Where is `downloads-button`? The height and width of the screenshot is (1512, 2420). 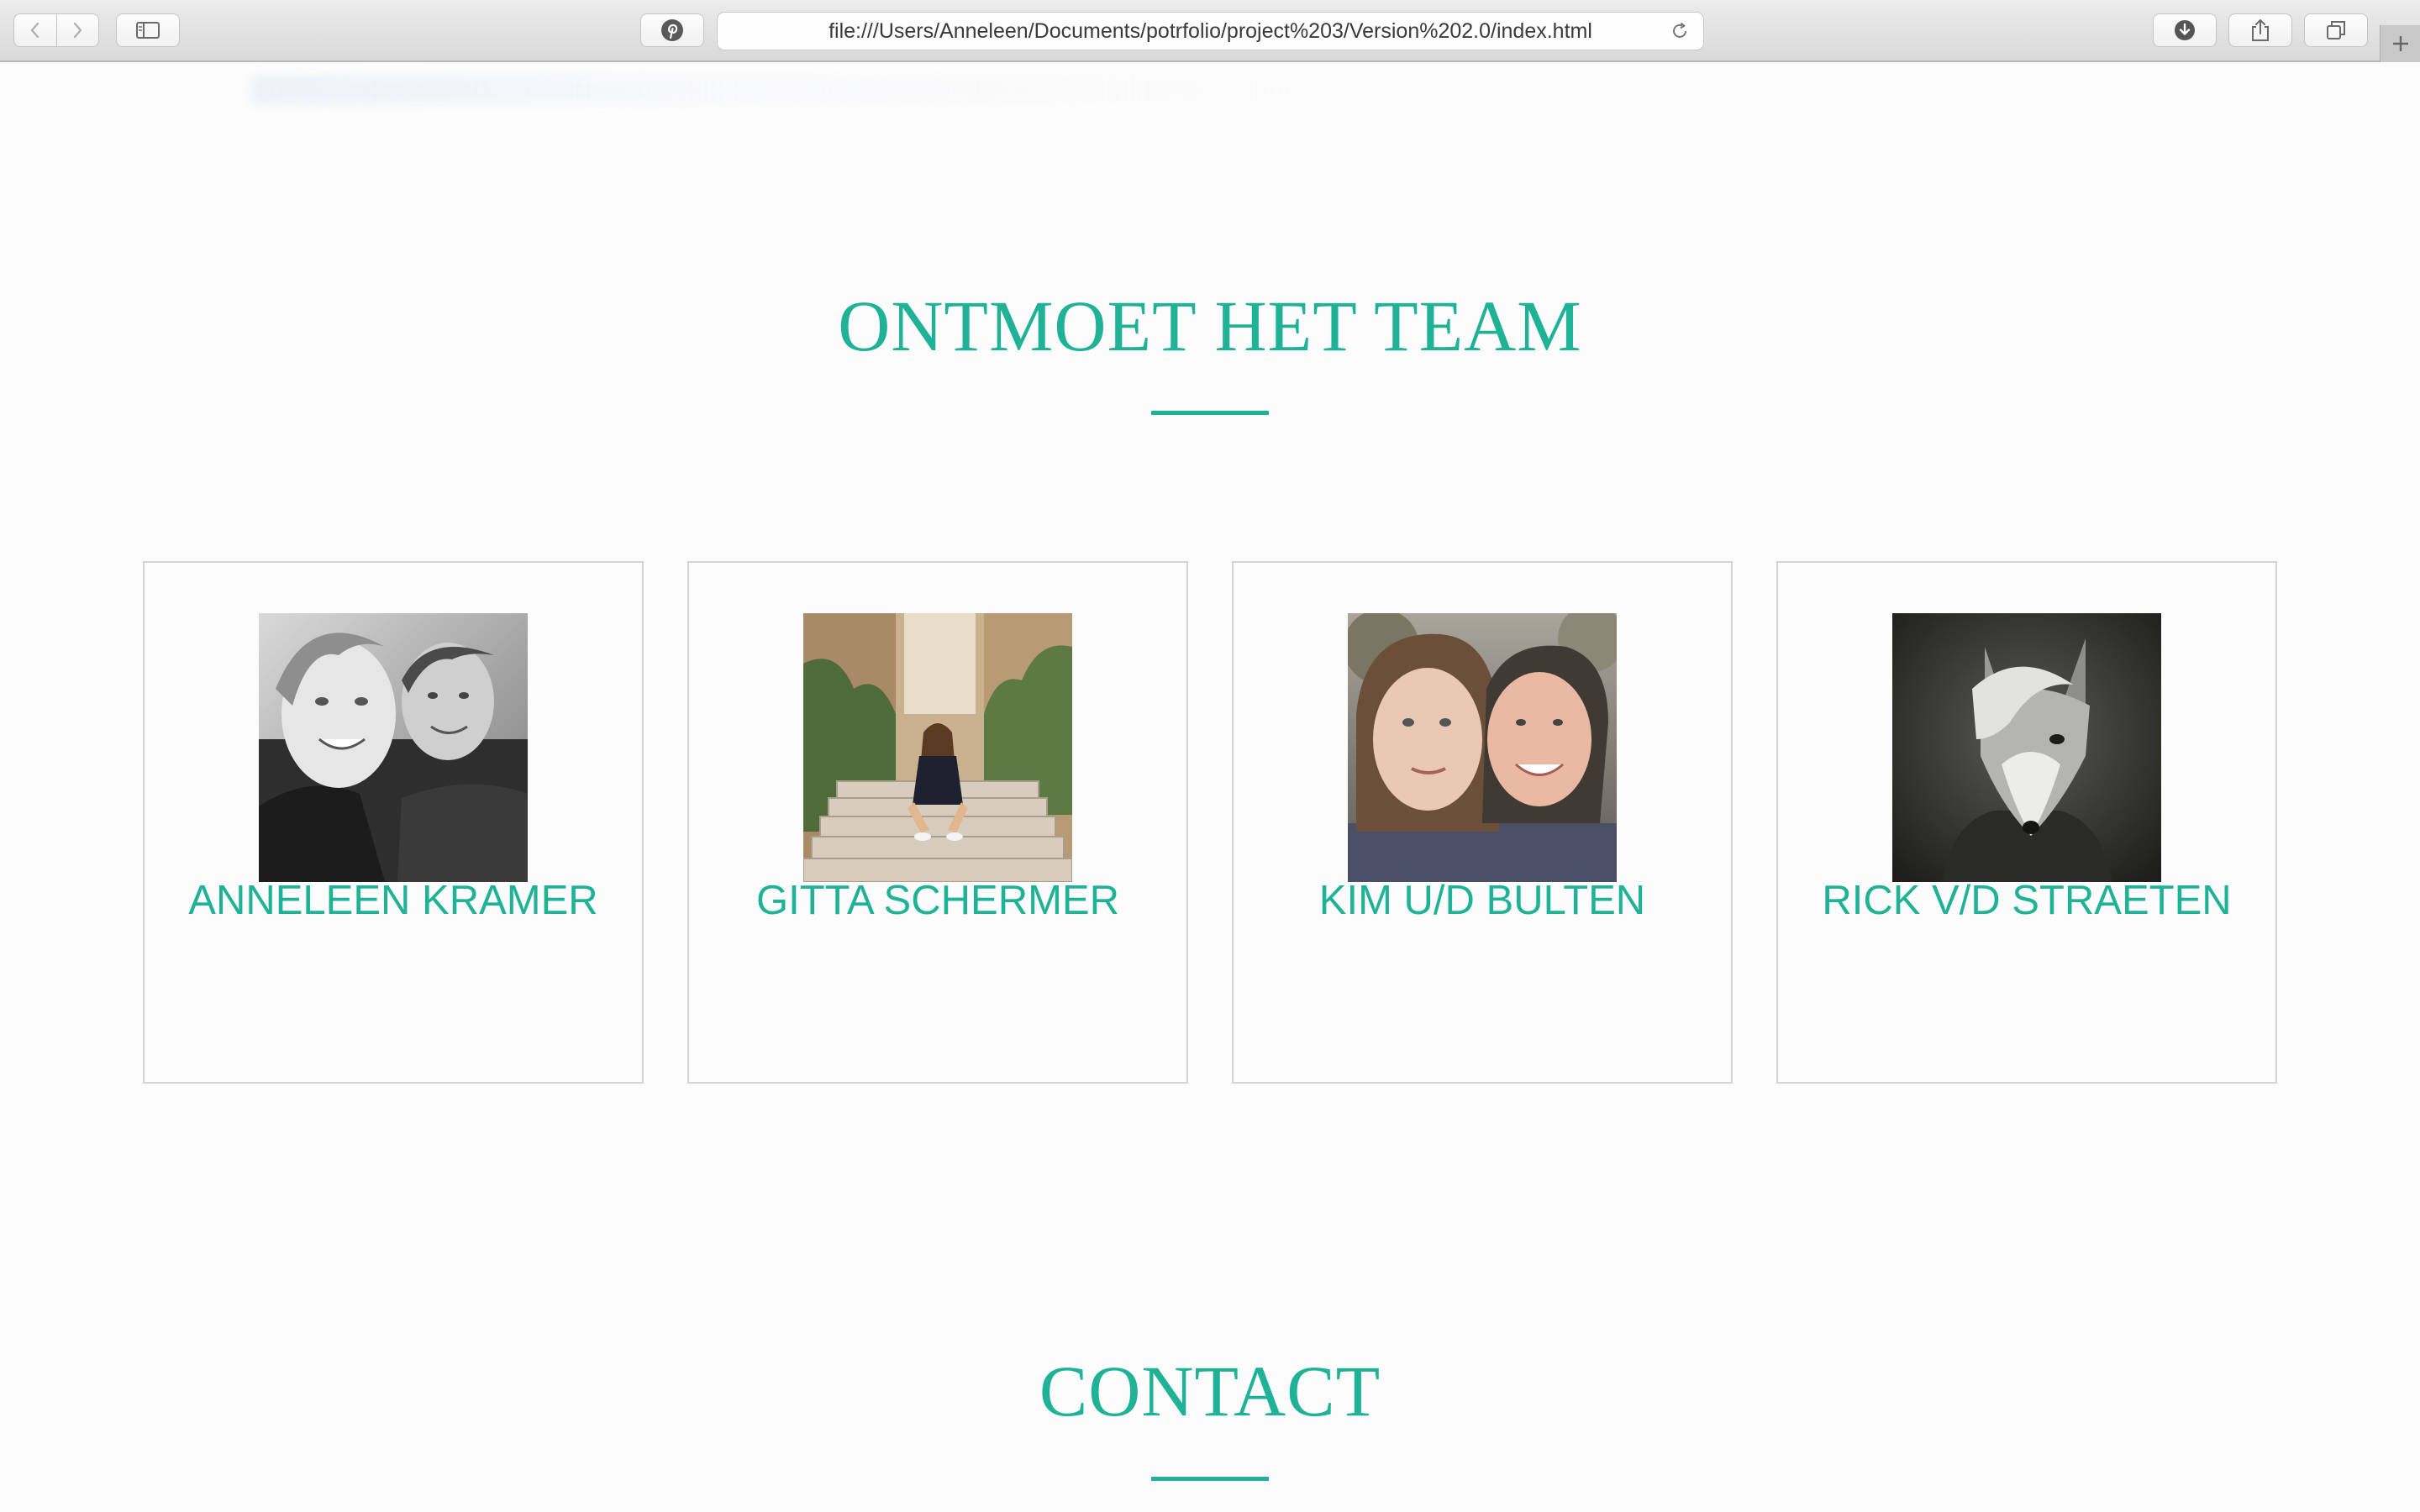 downloads-button is located at coordinates (2185, 30).